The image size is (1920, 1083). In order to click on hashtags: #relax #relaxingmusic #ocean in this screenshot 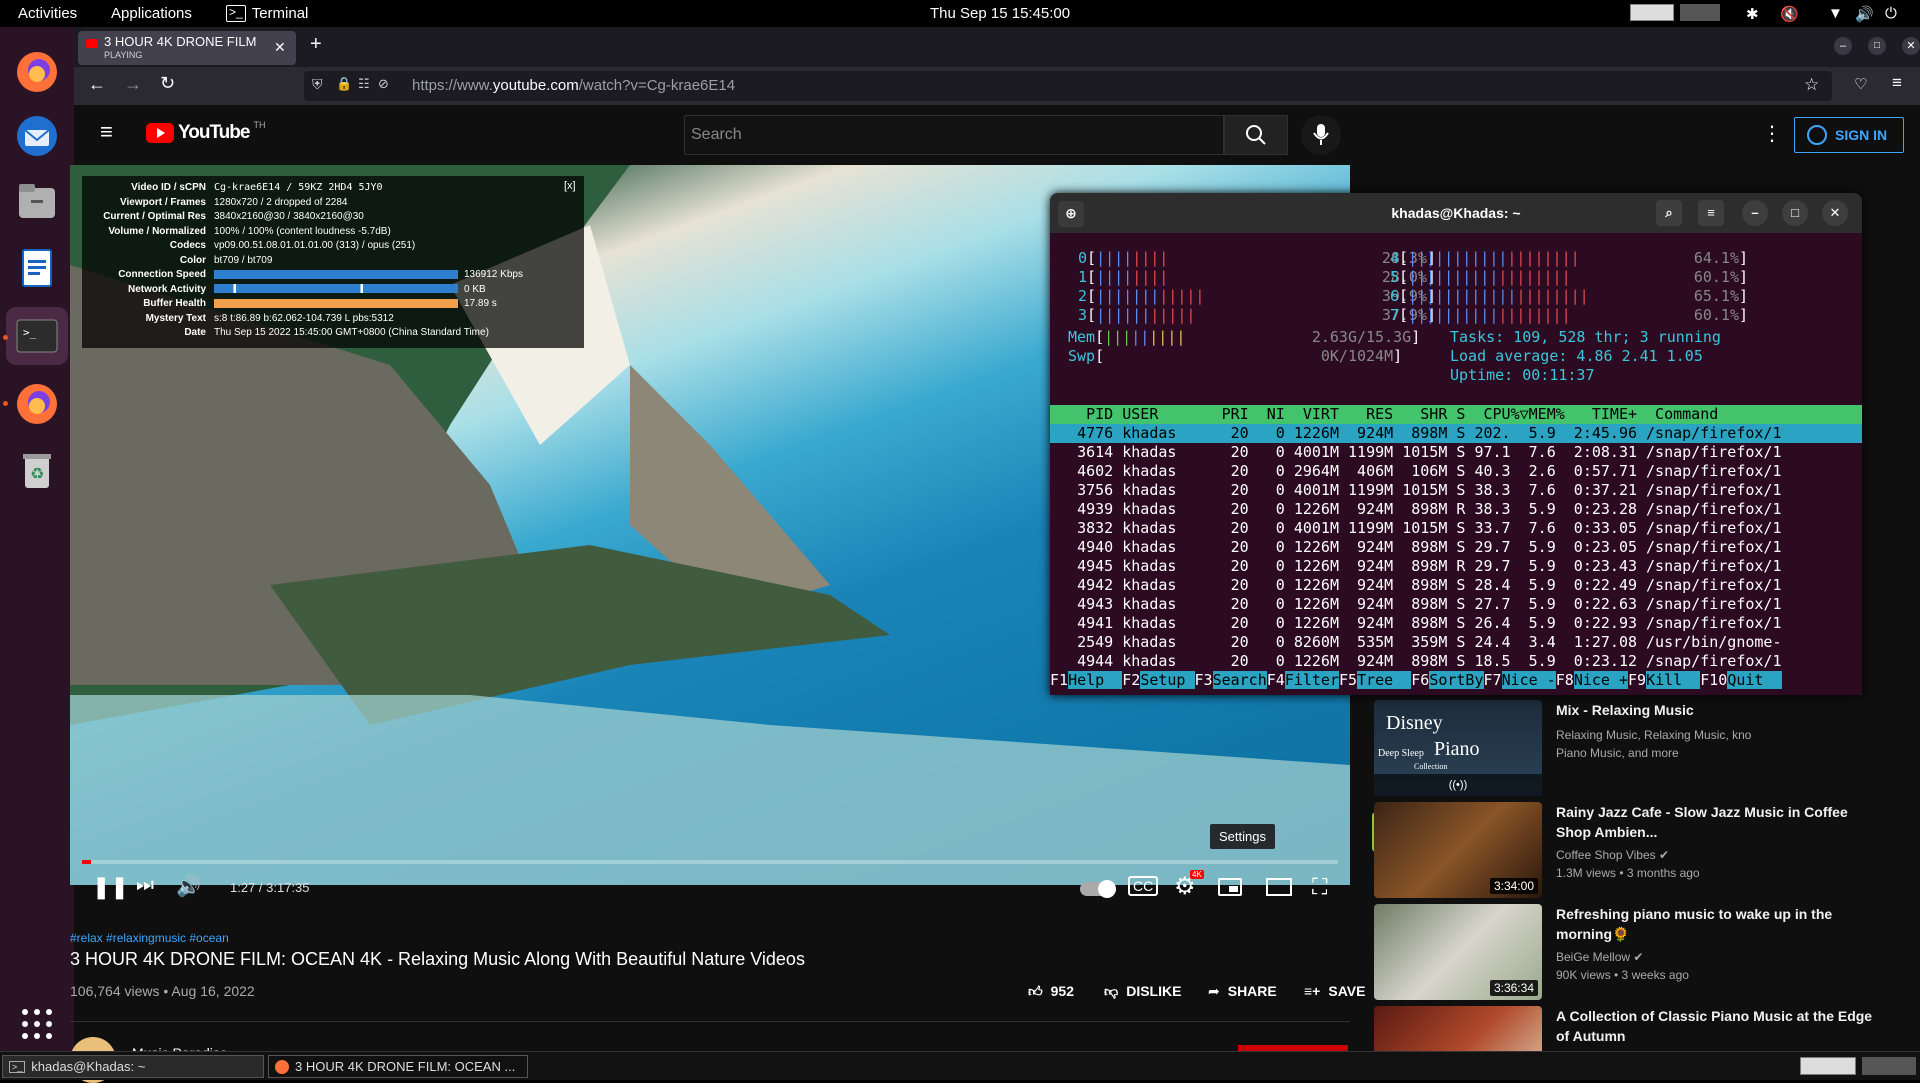, I will do `click(149, 938)`.